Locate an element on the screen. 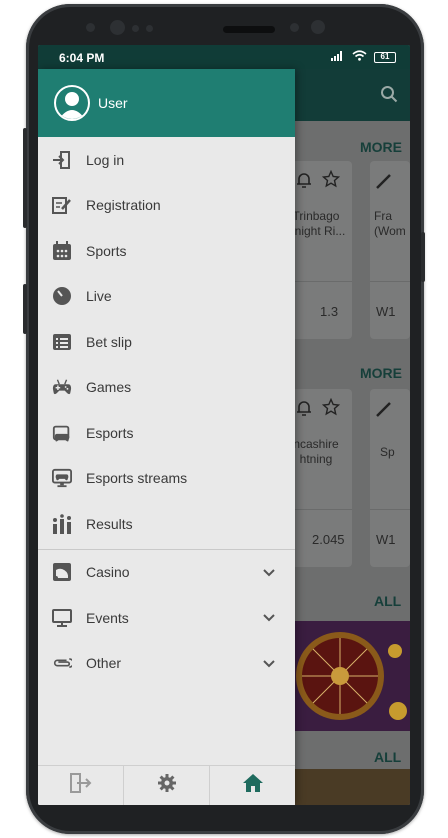 This screenshot has height=838, width=448. menu-item-label: Esports is located at coordinates (110, 432).